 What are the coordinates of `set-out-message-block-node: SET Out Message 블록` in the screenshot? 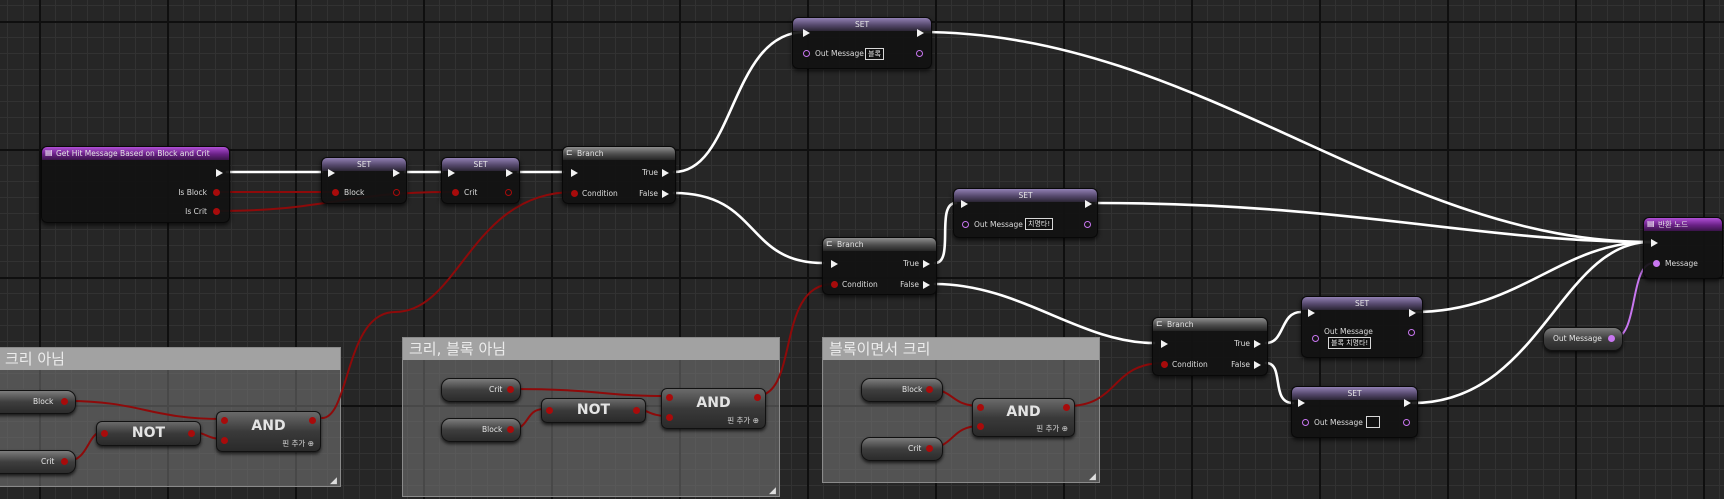 It's located at (862, 43).